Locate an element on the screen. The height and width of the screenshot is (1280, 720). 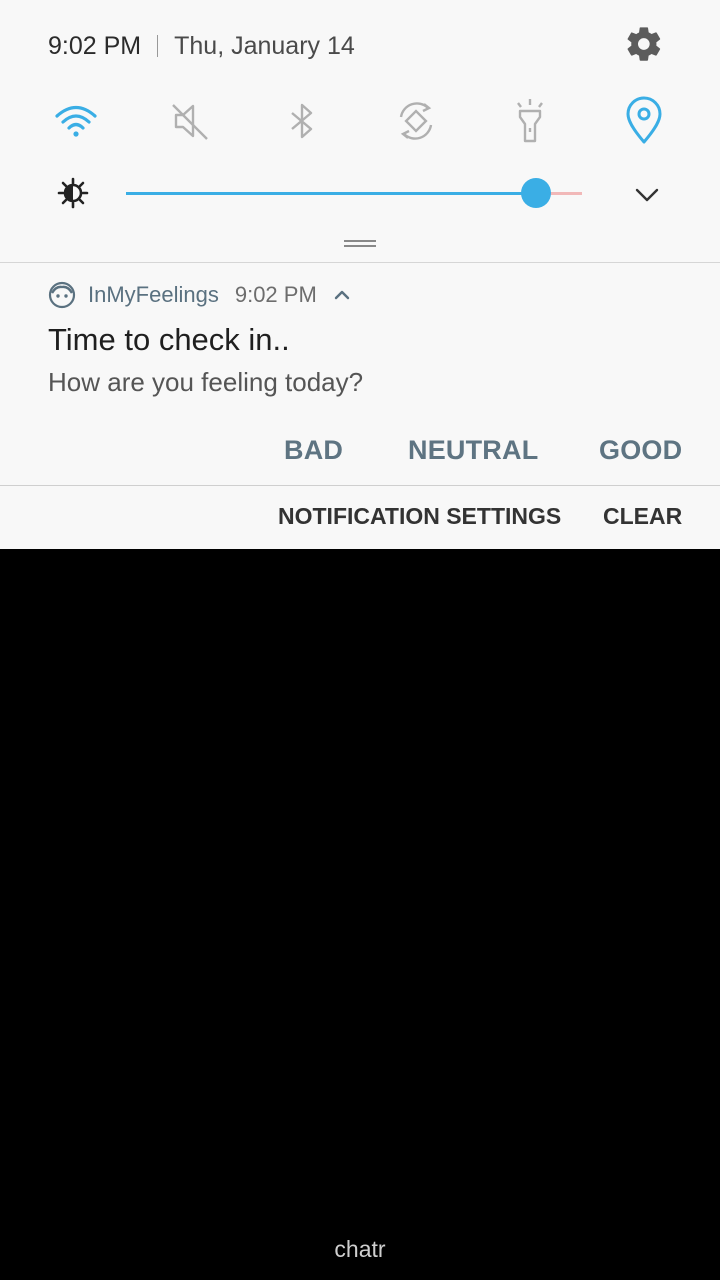
notification-title: Time to check in.. is located at coordinates (169, 339).